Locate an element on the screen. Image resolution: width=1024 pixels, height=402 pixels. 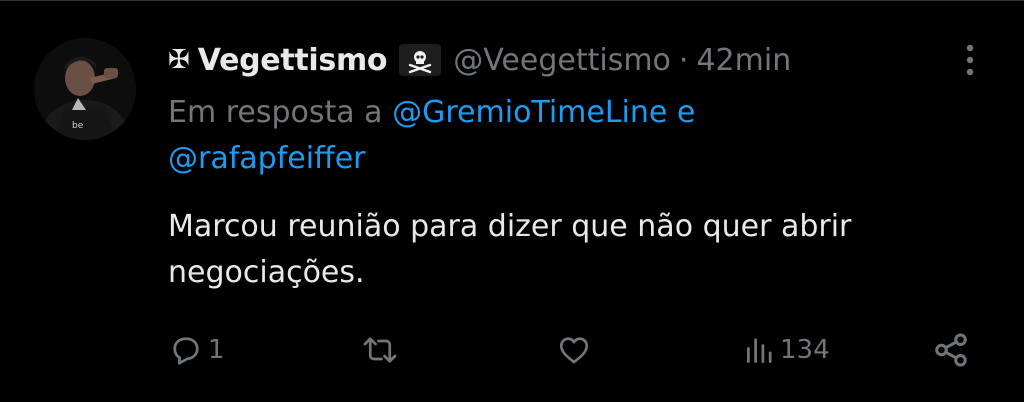
reply-mention-rafapfeiffer: @rafapfeiffer is located at coordinates (267, 158).